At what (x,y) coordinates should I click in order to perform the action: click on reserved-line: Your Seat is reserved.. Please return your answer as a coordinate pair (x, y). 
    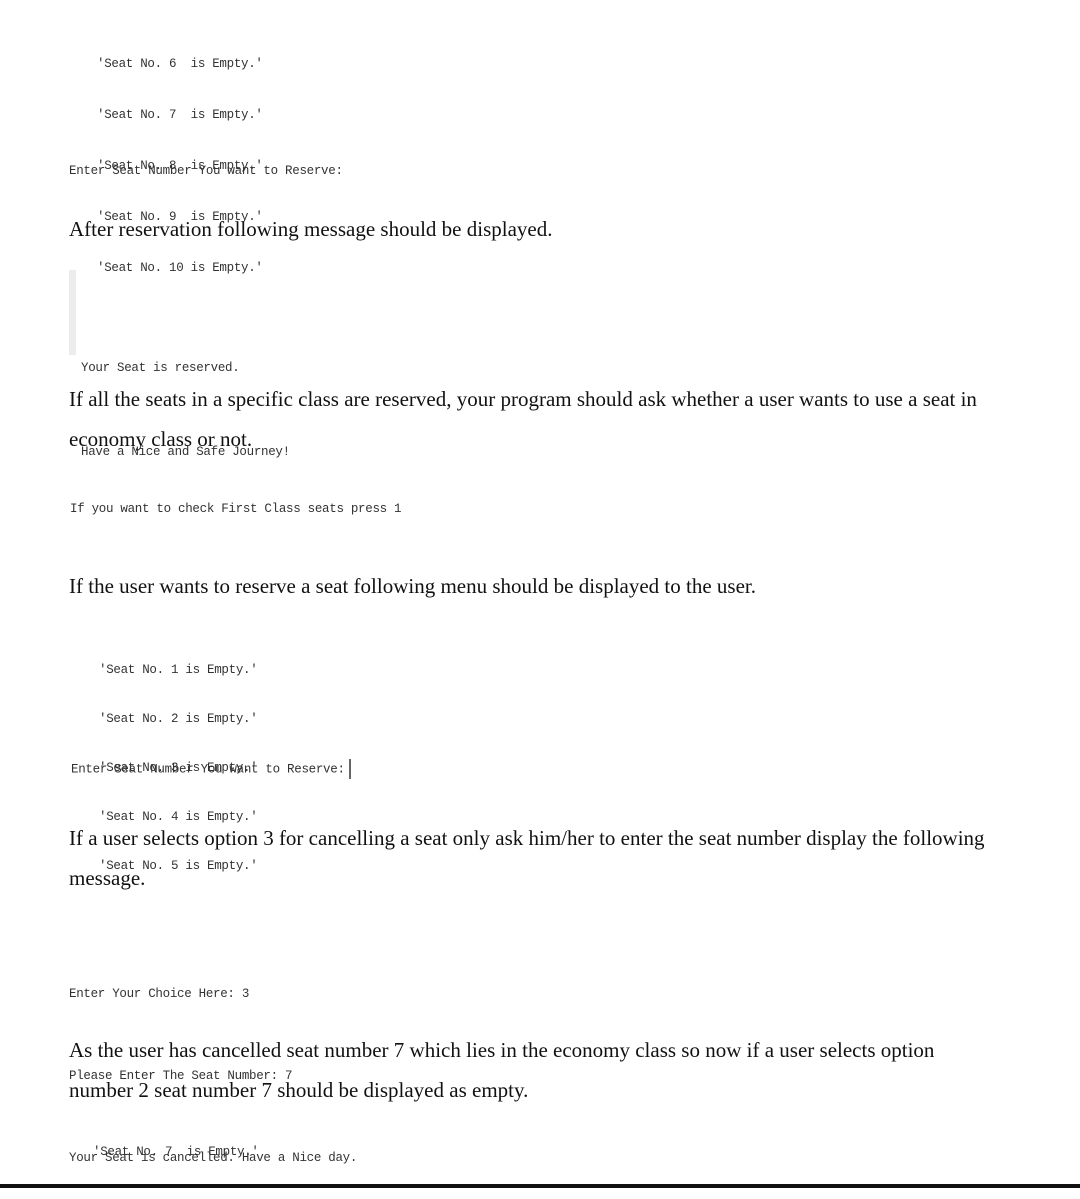
    Looking at the image, I should click on (160, 368).